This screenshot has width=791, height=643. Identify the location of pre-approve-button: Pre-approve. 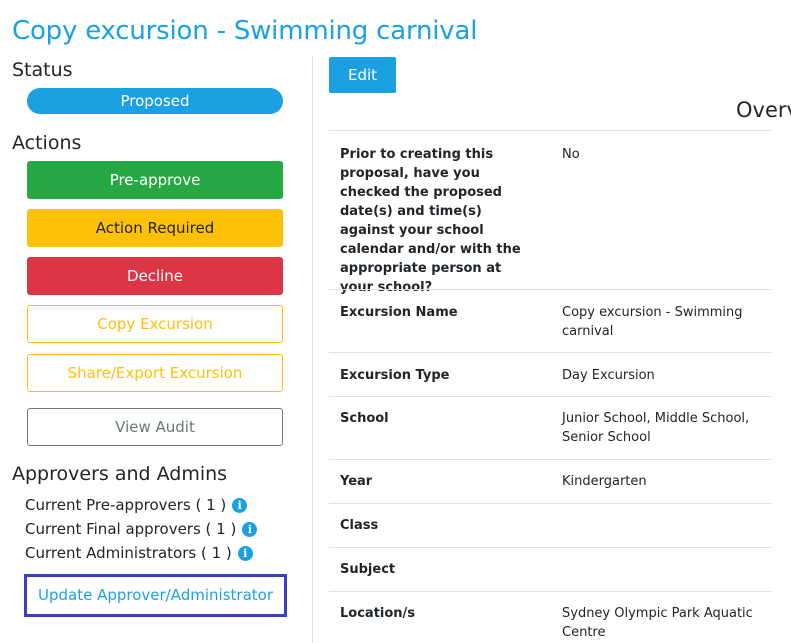
(155, 180).